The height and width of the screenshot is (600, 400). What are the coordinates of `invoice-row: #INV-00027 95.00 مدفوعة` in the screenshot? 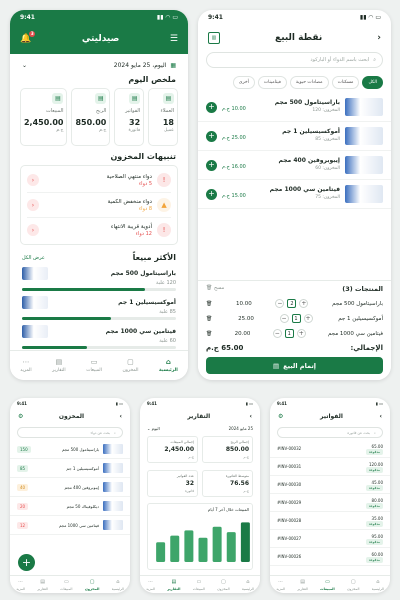 It's located at (330, 539).